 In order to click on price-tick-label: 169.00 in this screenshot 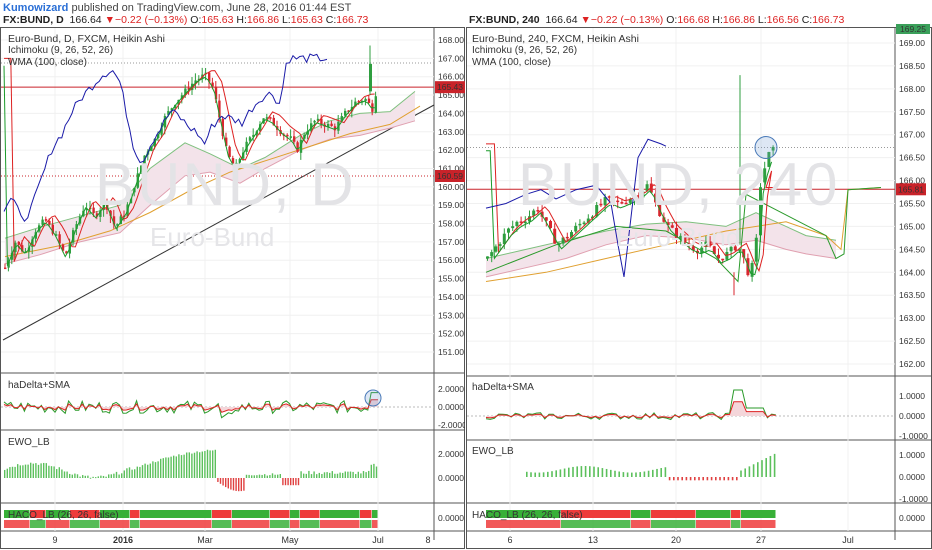, I will do `click(912, 43)`.